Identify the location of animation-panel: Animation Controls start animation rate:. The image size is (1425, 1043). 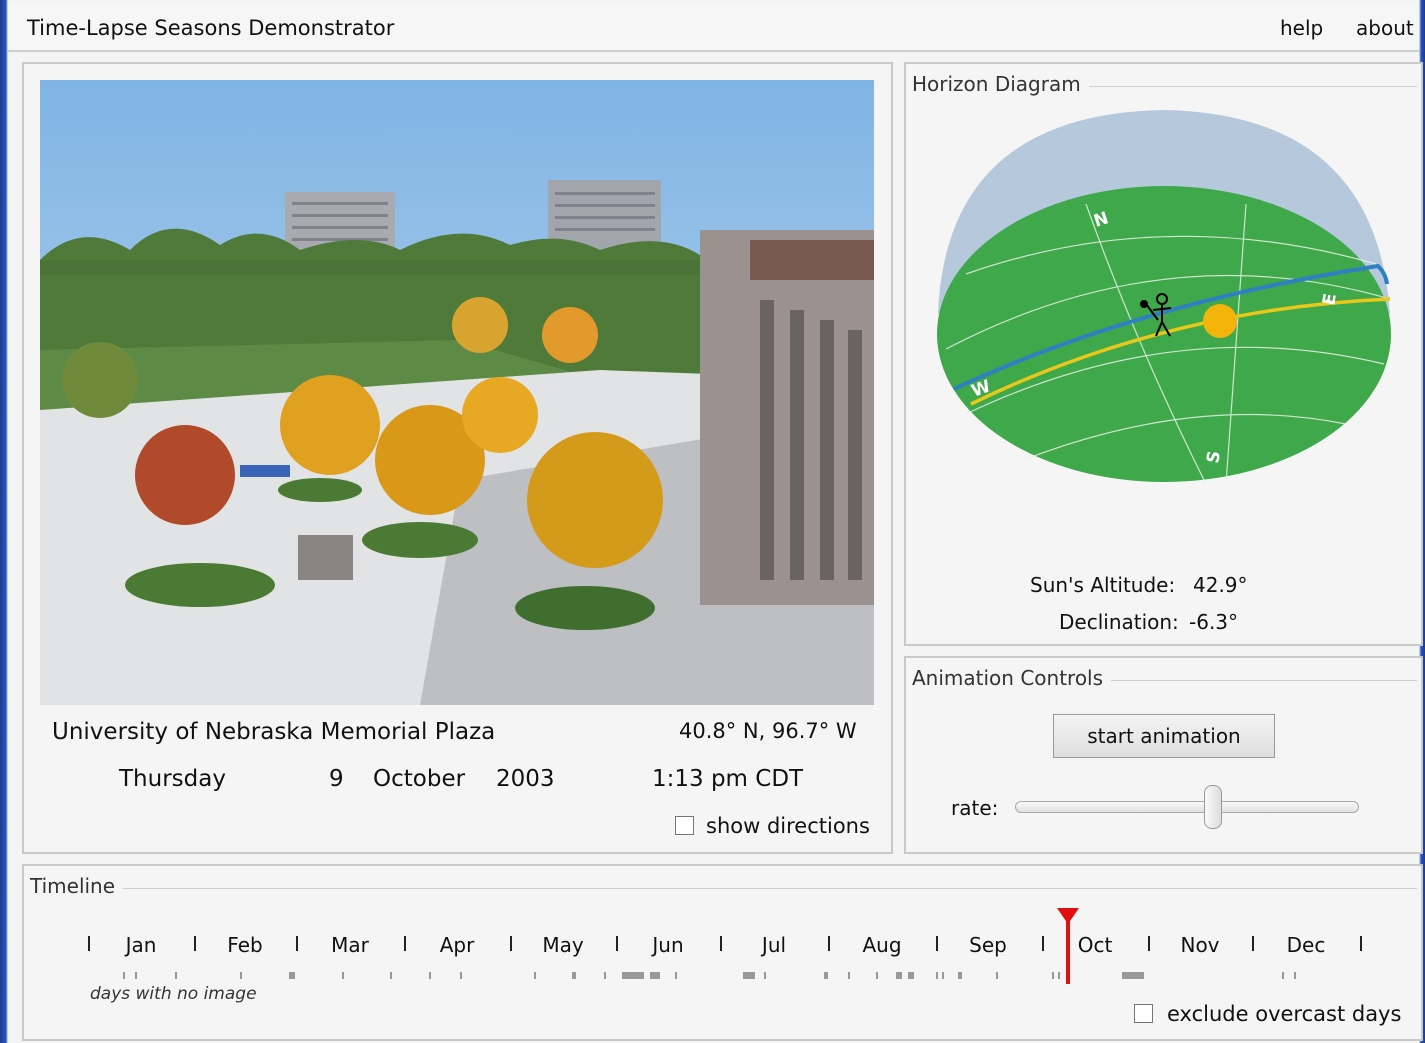
(1163, 755).